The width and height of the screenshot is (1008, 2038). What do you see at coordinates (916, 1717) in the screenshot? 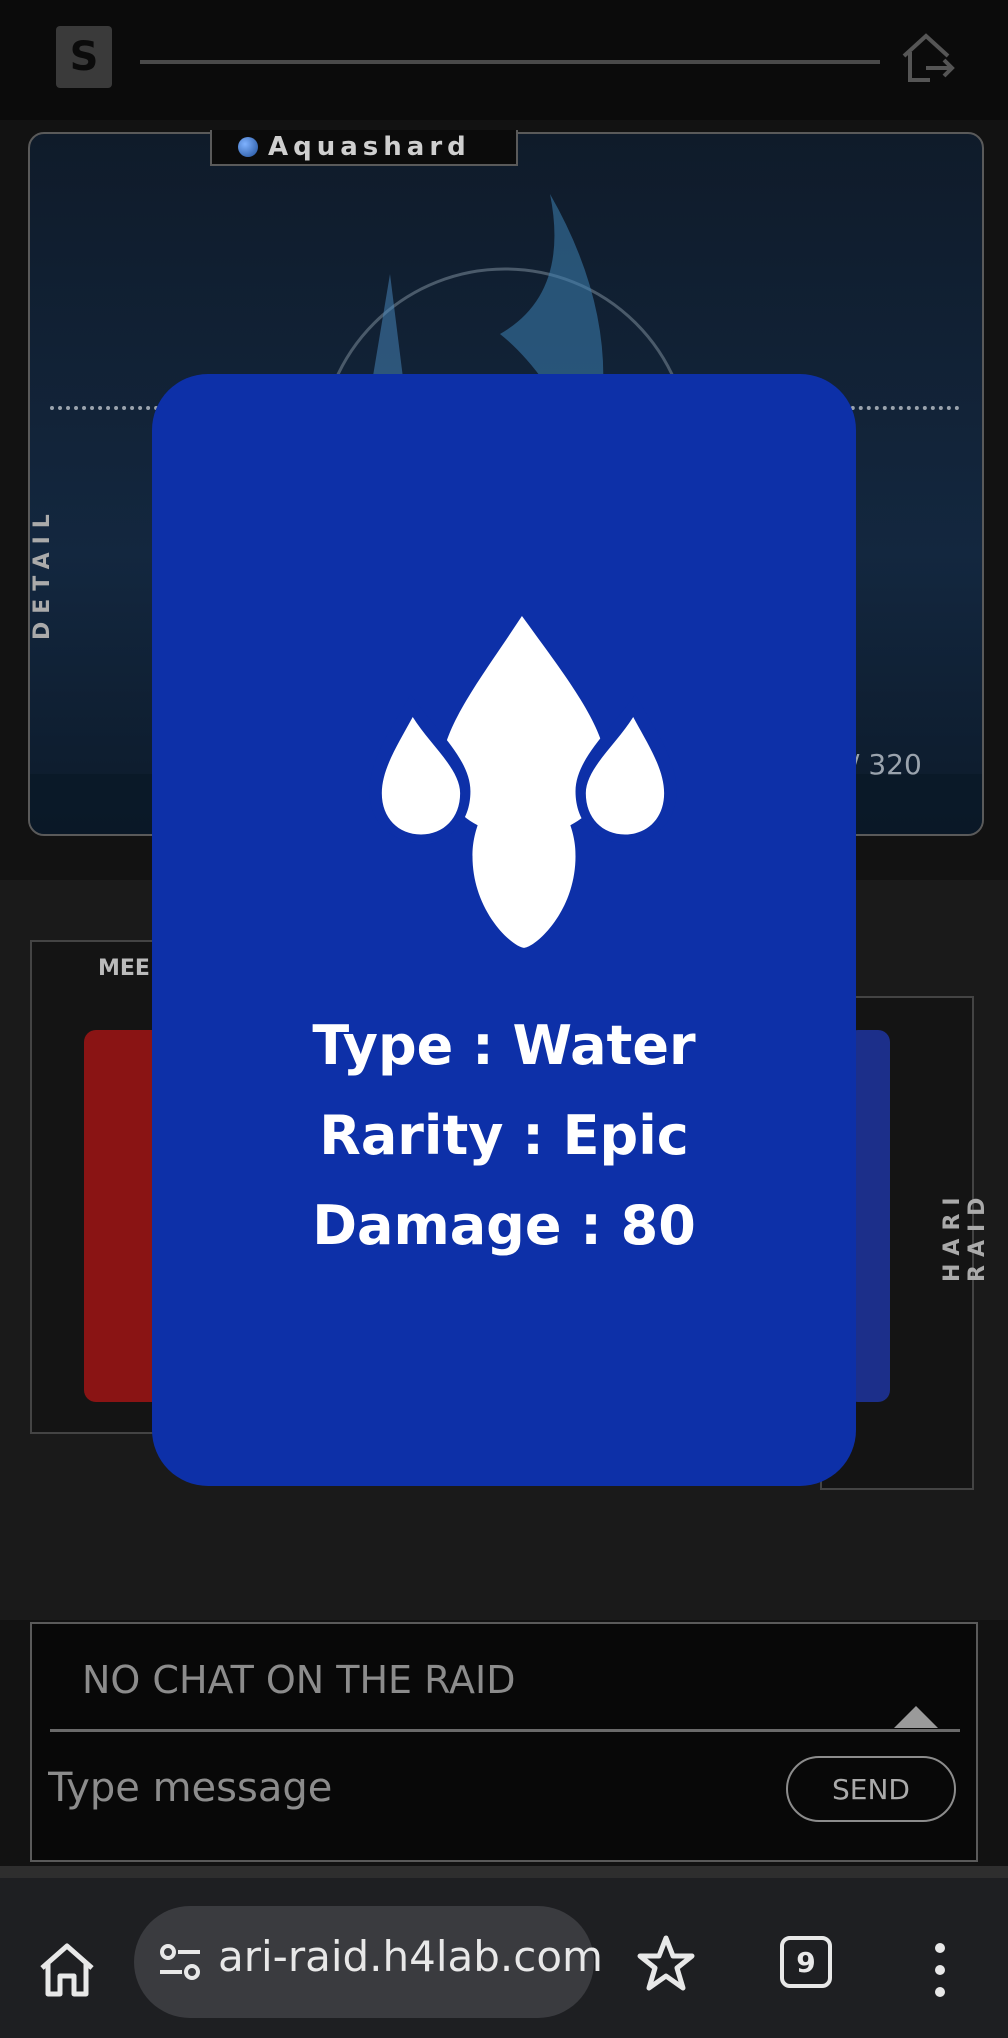
I see `chat-expand-icon` at bounding box center [916, 1717].